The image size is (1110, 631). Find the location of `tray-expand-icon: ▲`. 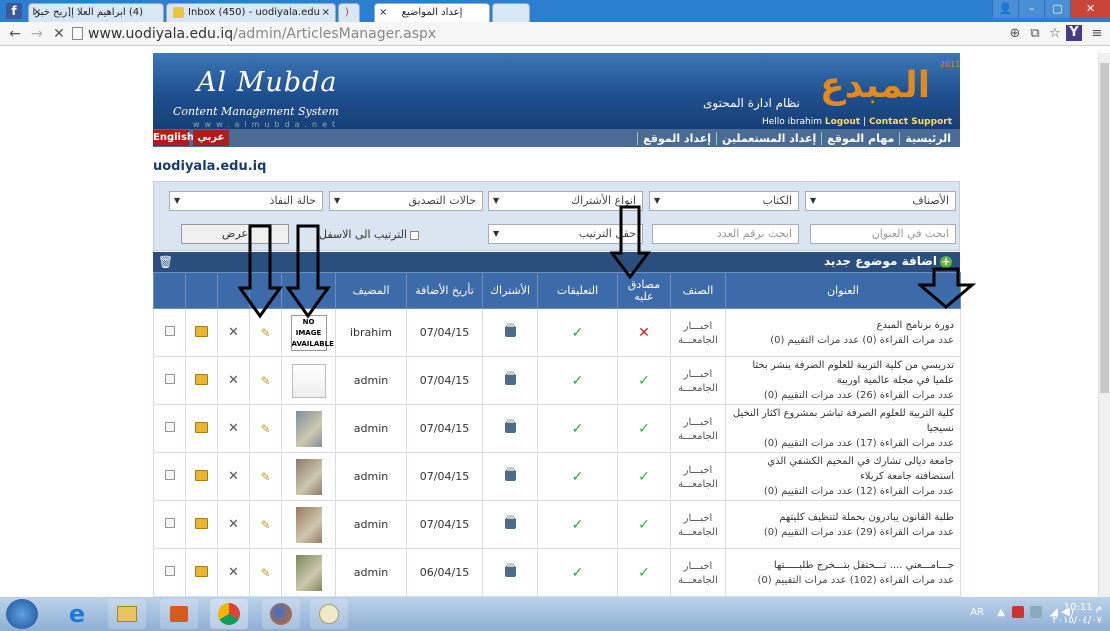

tray-expand-icon: ▲ is located at coordinates (1001, 612).